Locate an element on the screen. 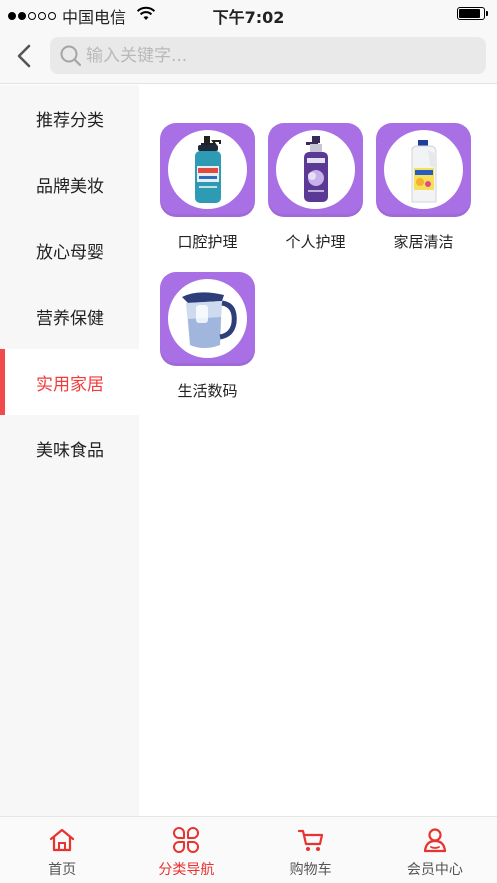  status-bar: 中国电信 下午7:02 is located at coordinates (248, 14).